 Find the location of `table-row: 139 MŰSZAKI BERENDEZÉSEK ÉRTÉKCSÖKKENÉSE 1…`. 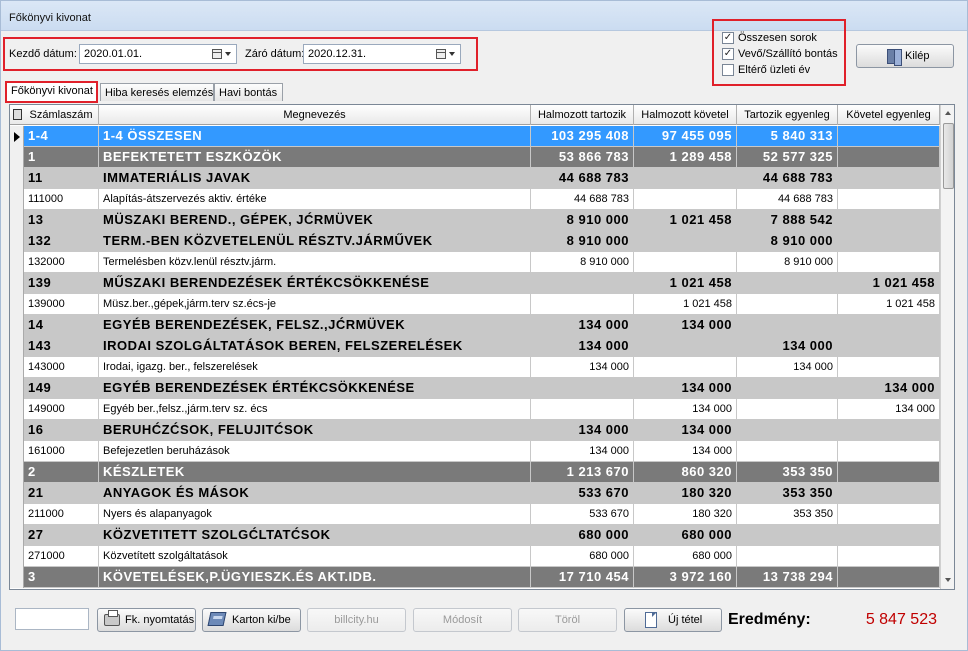

table-row: 139 MŰSZAKI BERENDEZÉSEK ÉRTÉKCSÖKKENÉSE 1… is located at coordinates (475, 283).